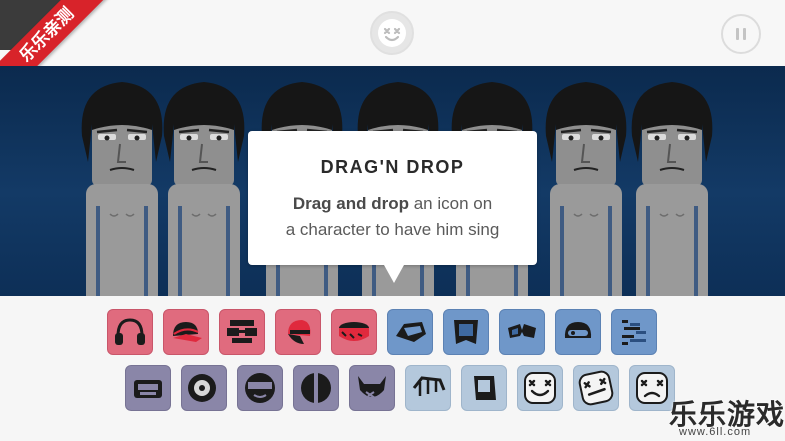 The height and width of the screenshot is (441, 785). I want to click on horned-mask-icon, so click(372, 388).